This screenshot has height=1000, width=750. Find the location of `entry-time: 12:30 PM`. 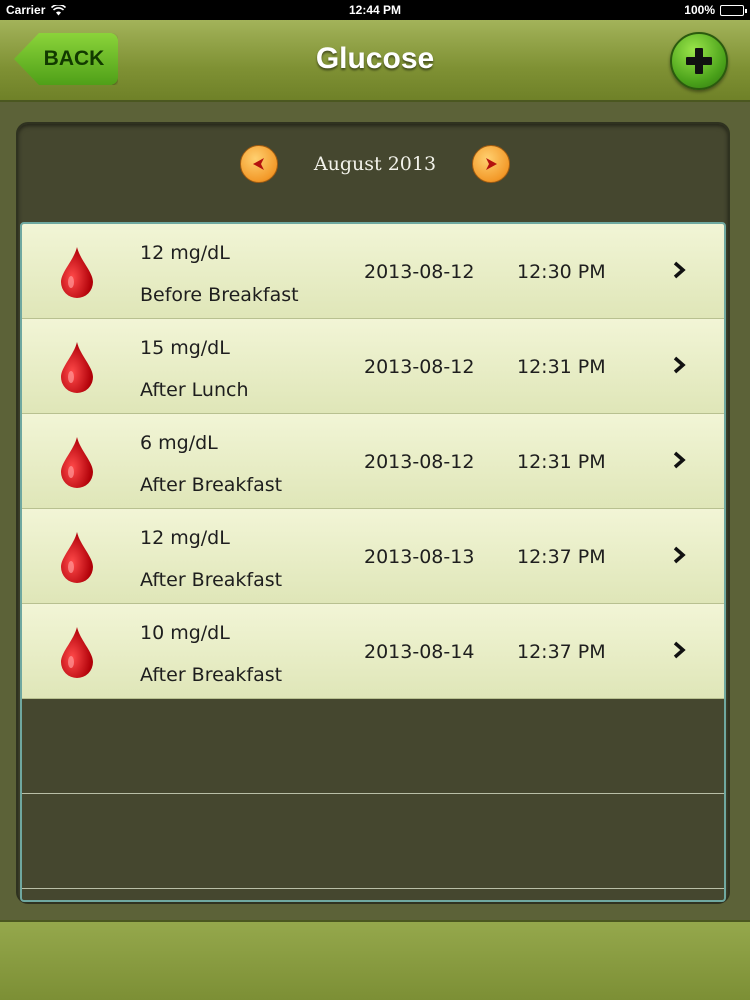

entry-time: 12:30 PM is located at coordinates (561, 272).